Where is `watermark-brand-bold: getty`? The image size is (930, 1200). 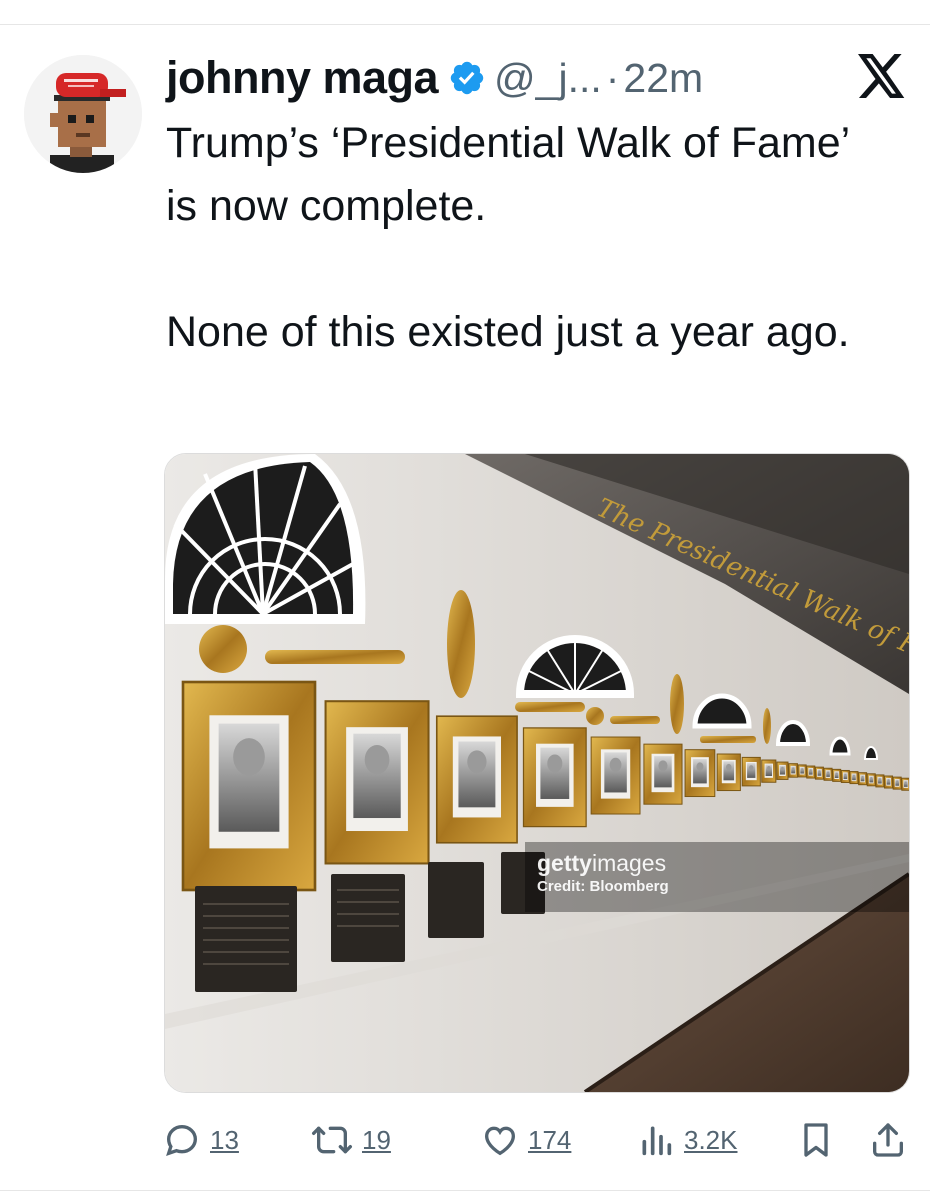
watermark-brand-bold: getty is located at coordinates (564, 863).